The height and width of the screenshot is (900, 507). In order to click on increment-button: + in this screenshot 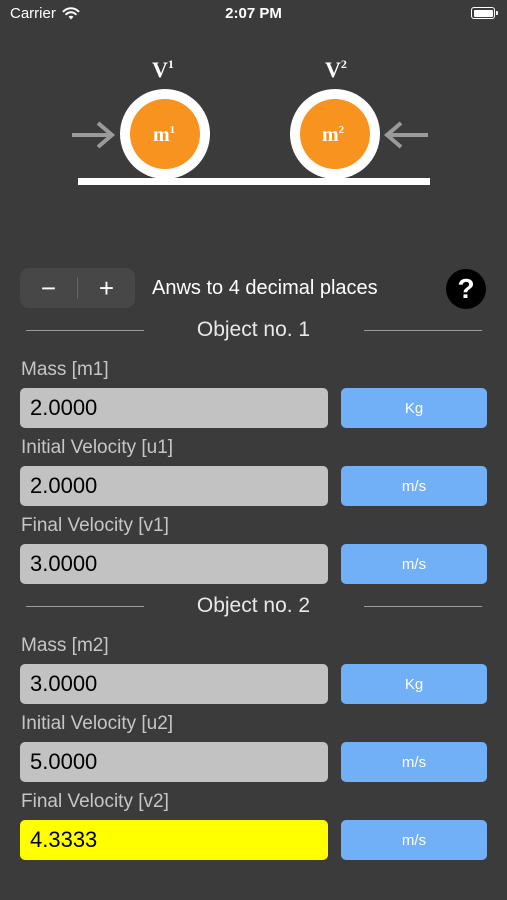, I will do `click(106, 288)`.